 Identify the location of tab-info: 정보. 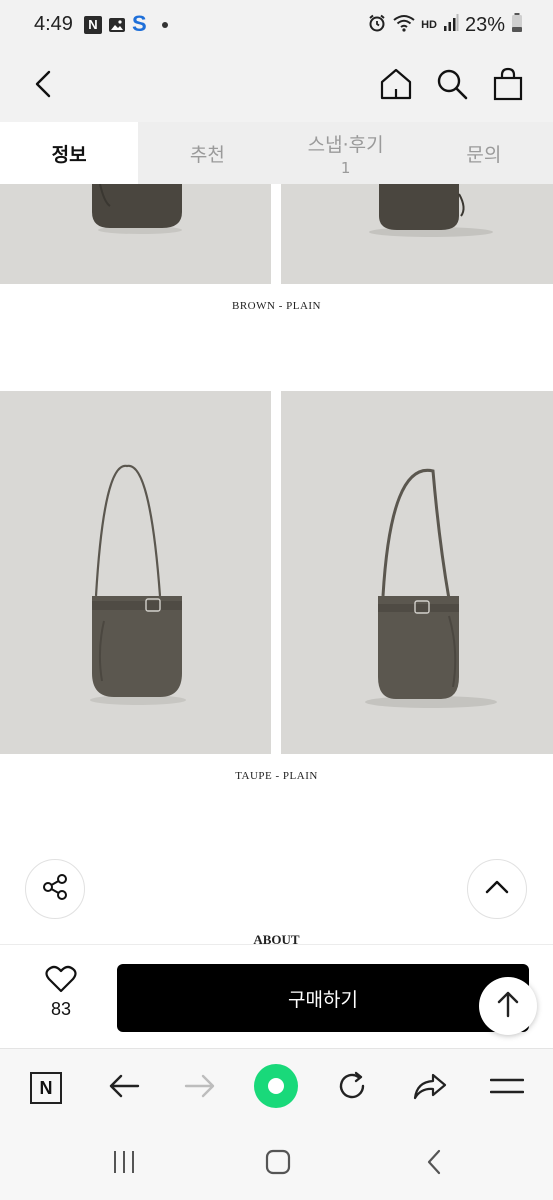
(69, 153).